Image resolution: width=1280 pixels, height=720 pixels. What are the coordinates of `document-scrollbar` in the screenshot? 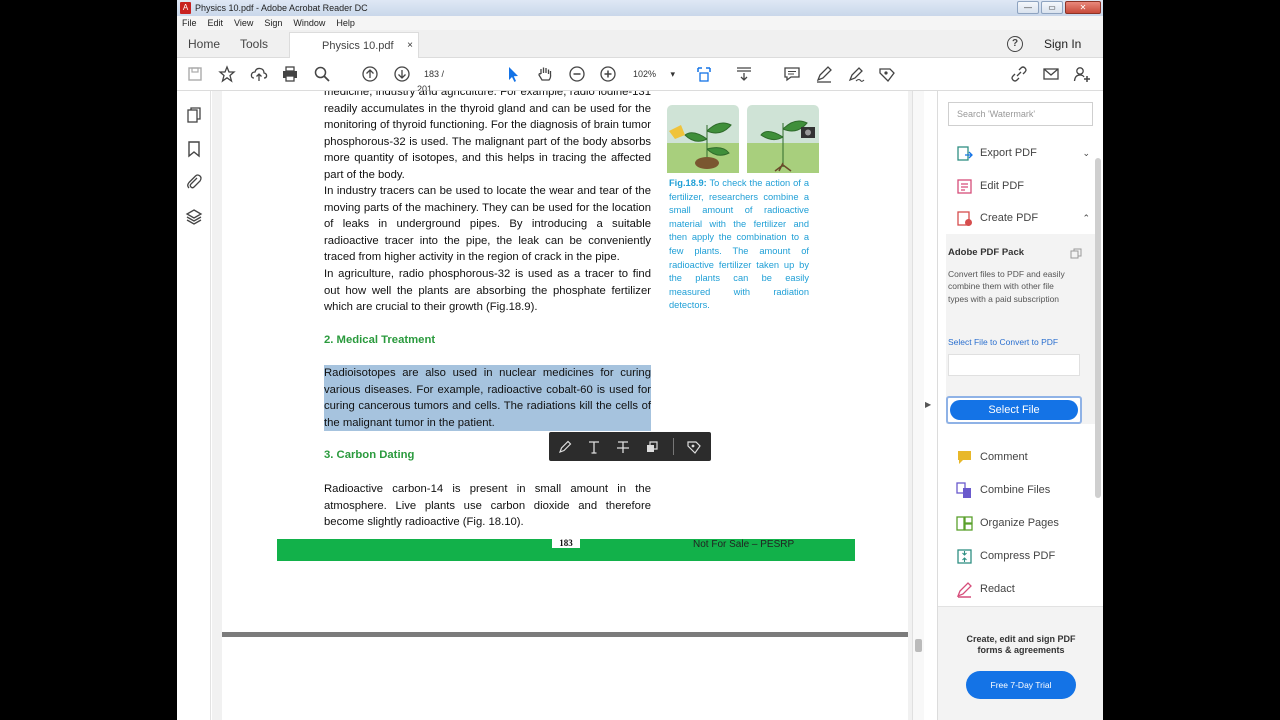 It's located at (918, 405).